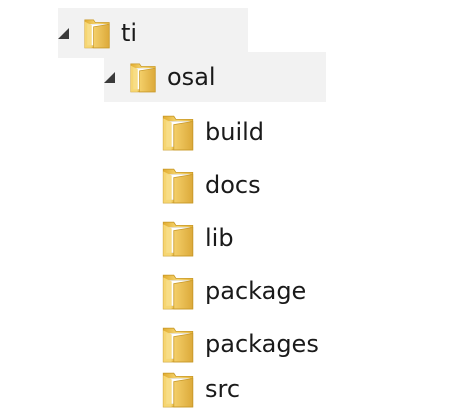  I want to click on tree-item-label: package, so click(256, 291).